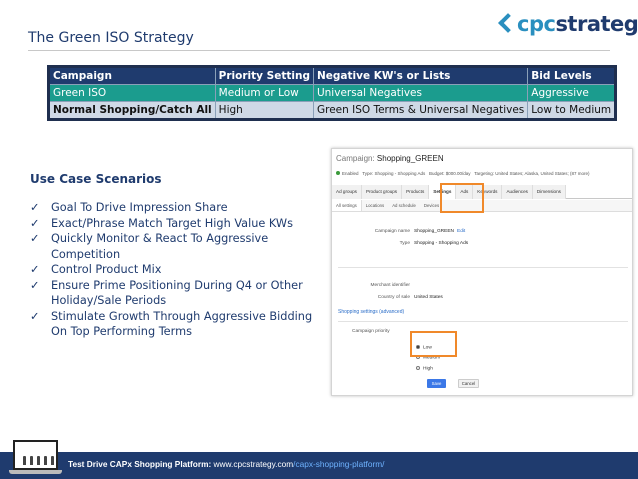 The height and width of the screenshot is (479, 638). I want to click on type-label: Type, so click(404, 243).